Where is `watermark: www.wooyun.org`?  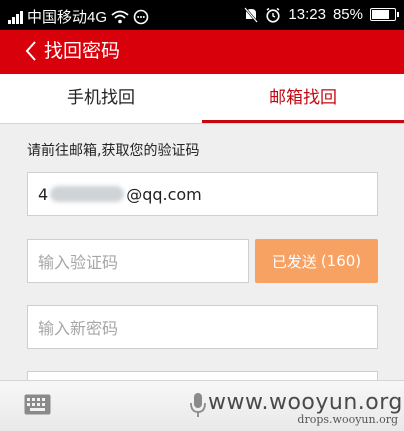 watermark: www.wooyun.org is located at coordinates (305, 402).